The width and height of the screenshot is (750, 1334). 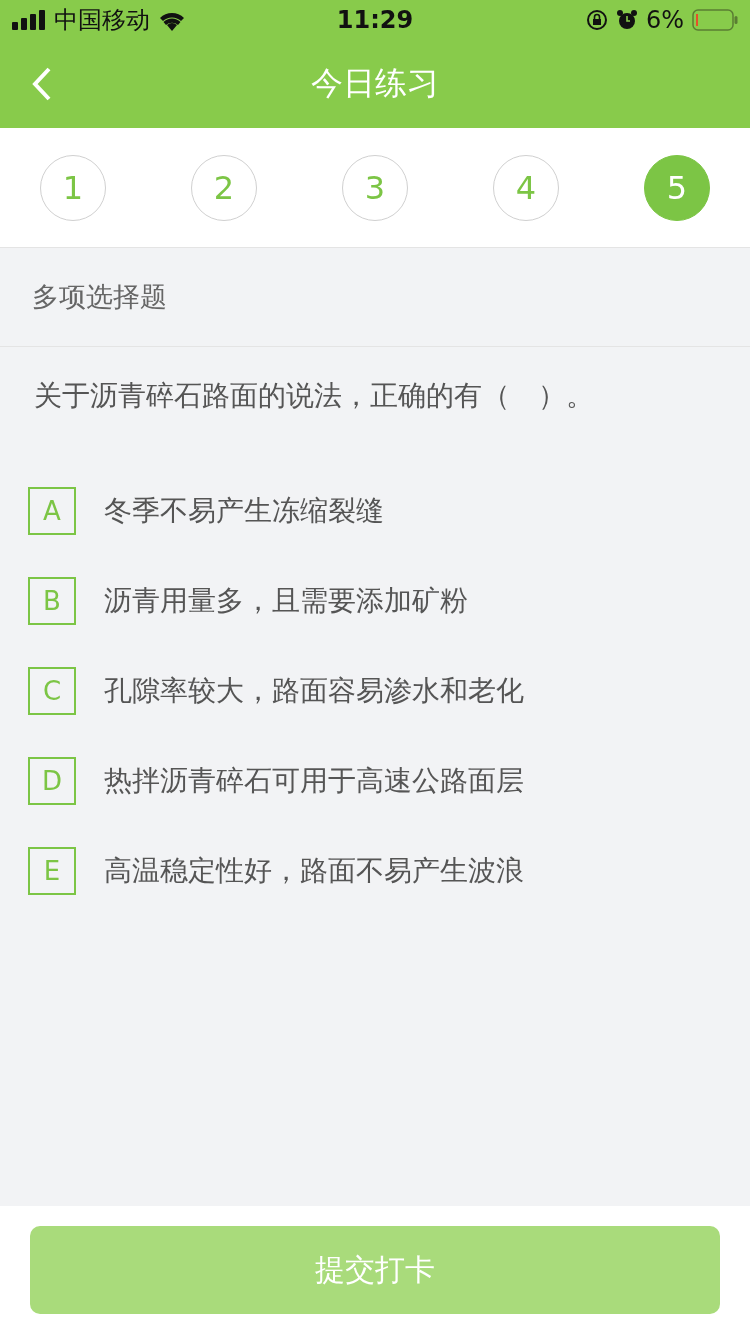 I want to click on rotation-lock-icon, so click(x=596, y=20).